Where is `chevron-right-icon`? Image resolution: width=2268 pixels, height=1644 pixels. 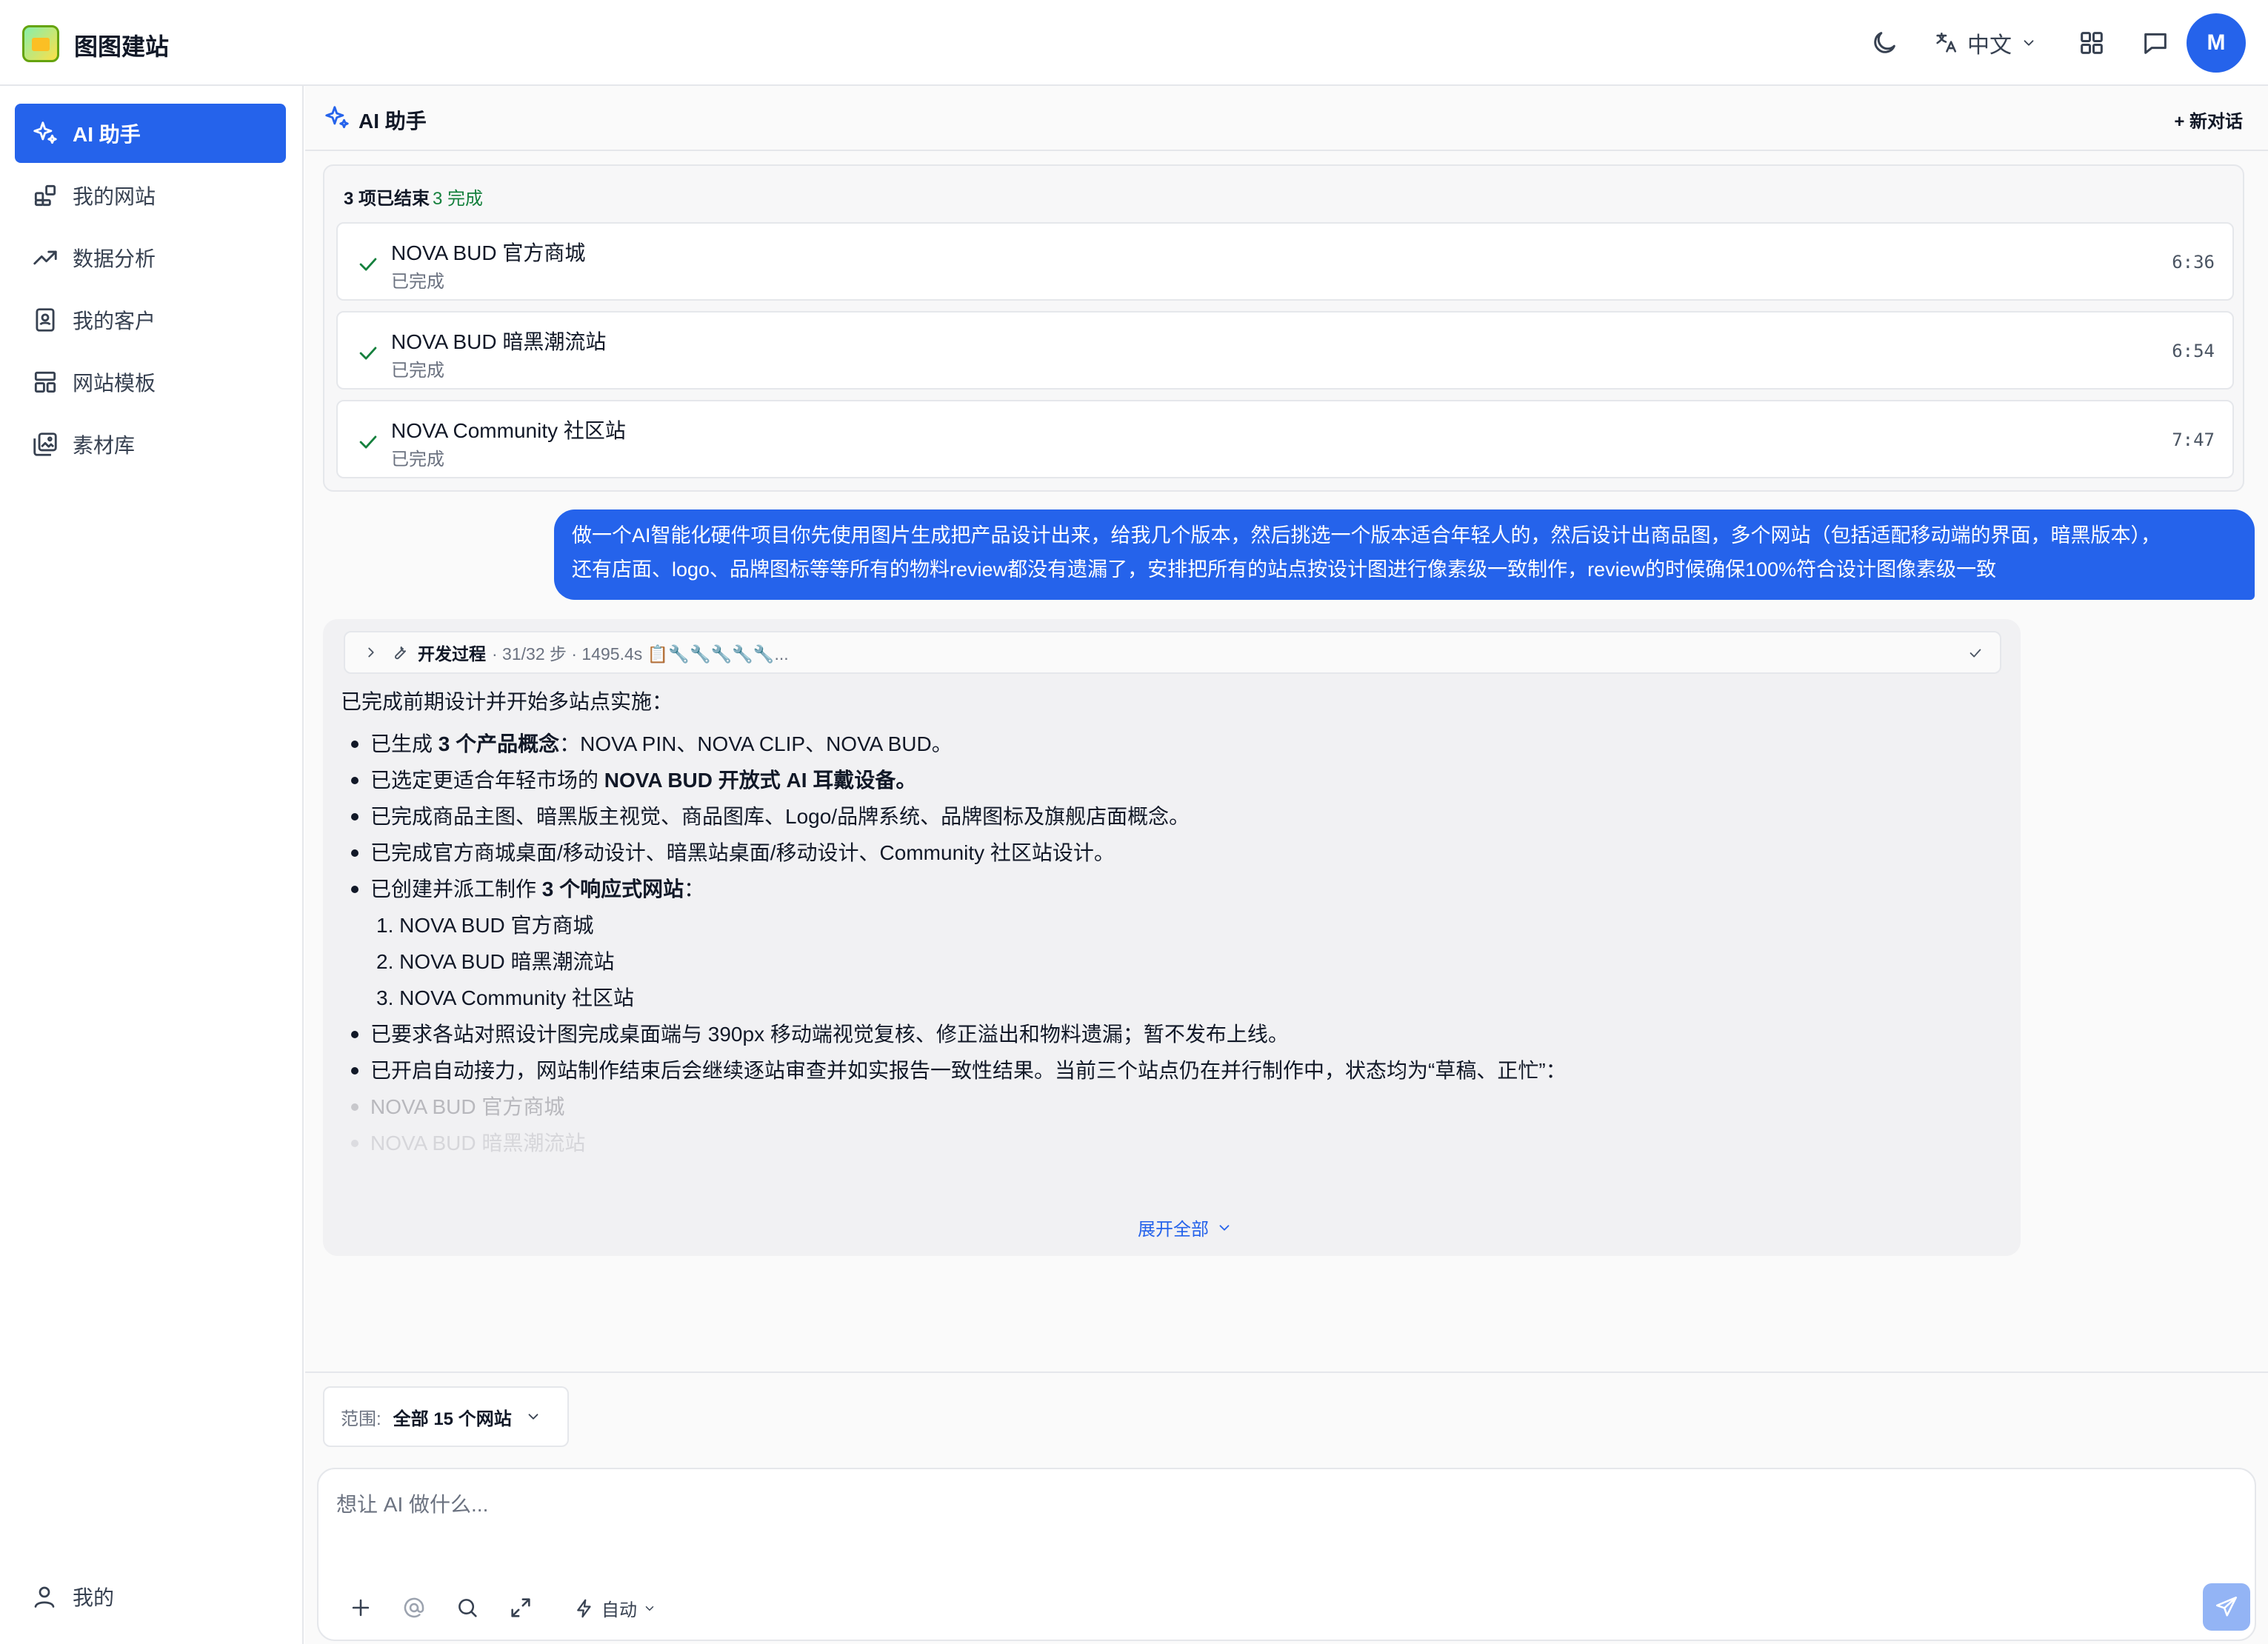
chevron-right-icon is located at coordinates (371, 652).